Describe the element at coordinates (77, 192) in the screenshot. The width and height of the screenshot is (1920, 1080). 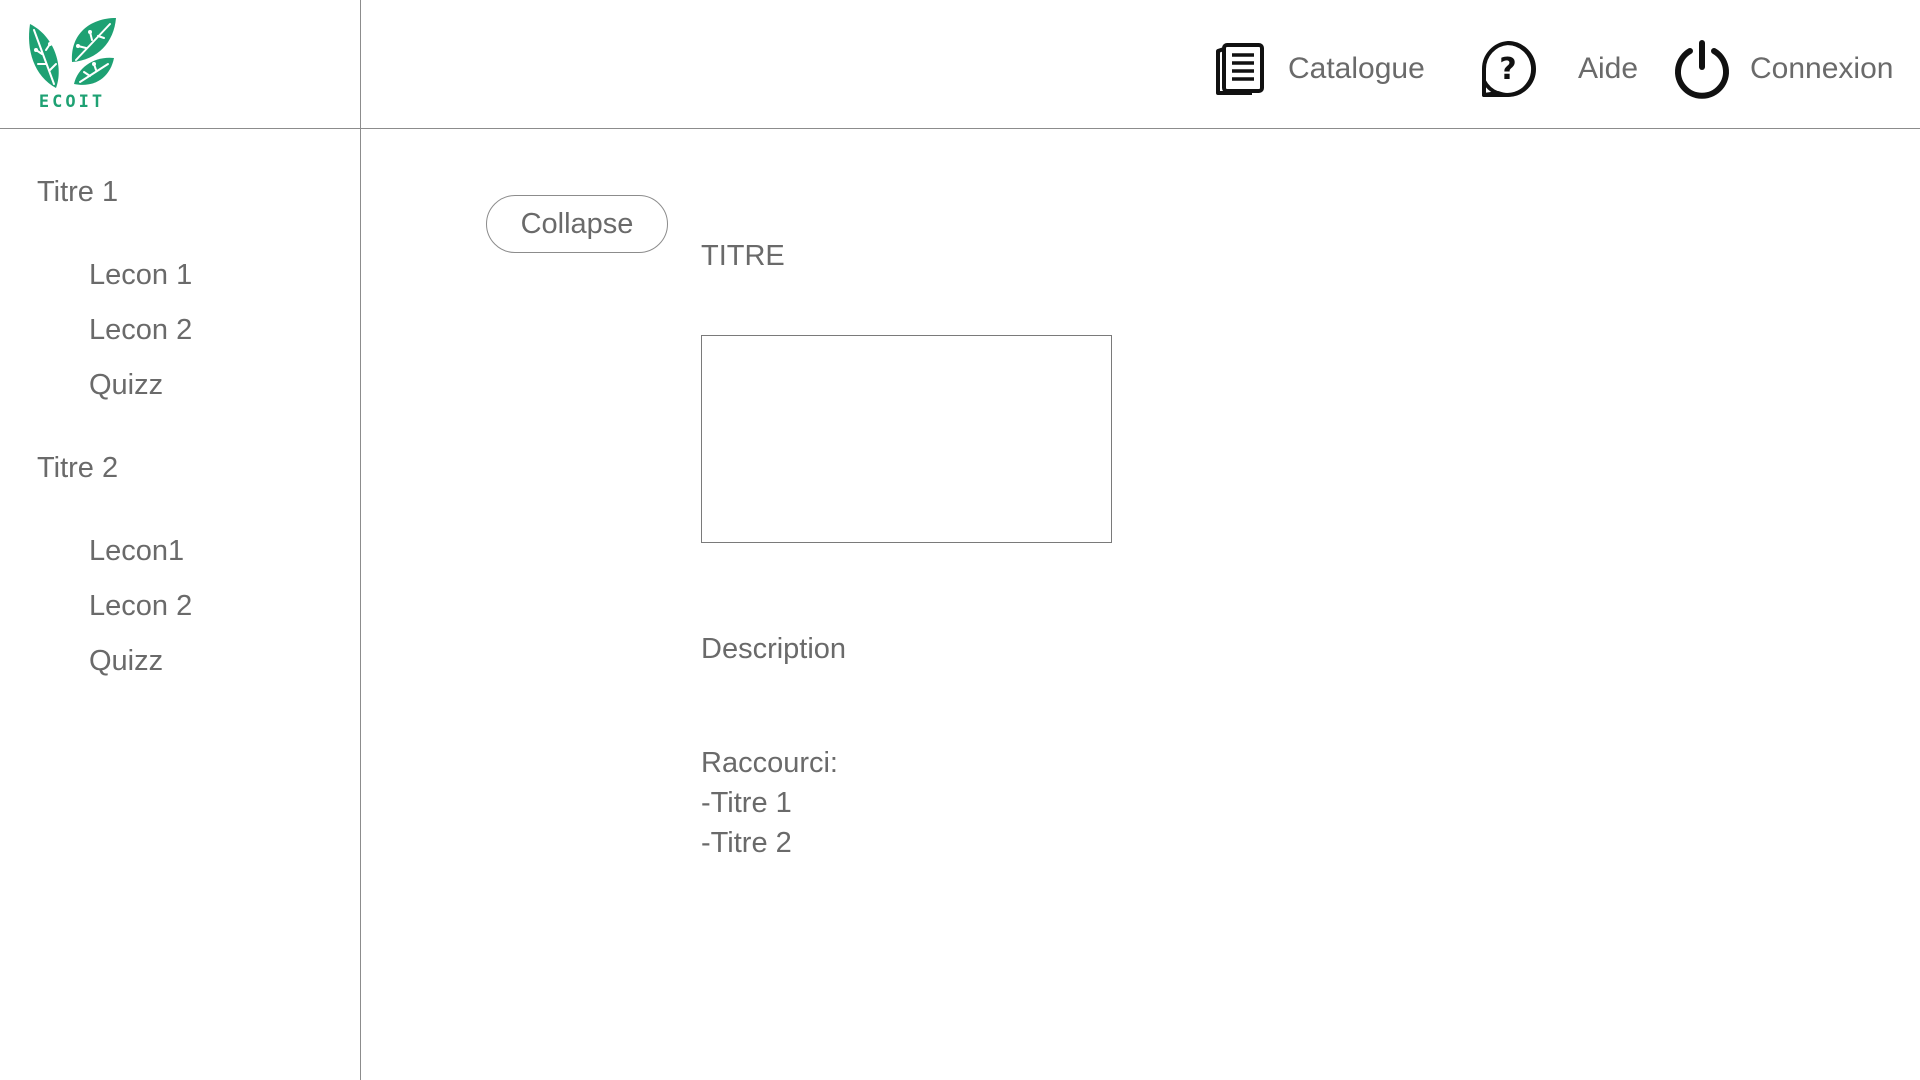
I see `sidebar-section-titre-1: Titre 1` at that location.